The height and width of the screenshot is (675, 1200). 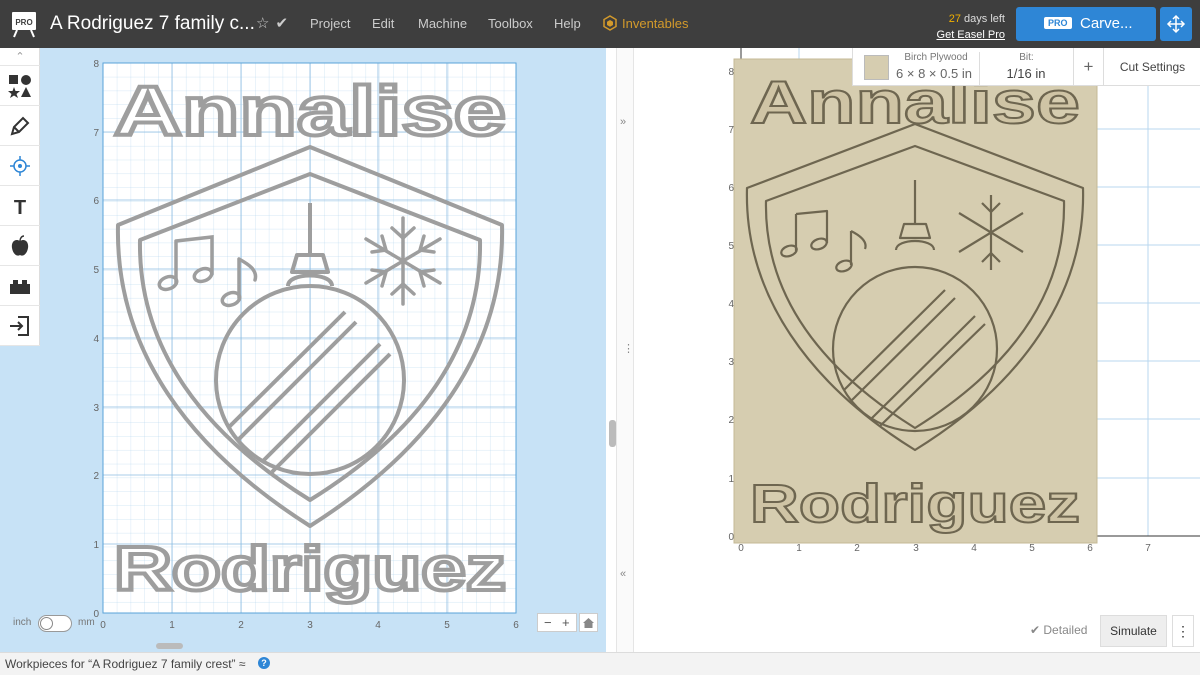 What do you see at coordinates (567, 23) in the screenshot?
I see `menu-help: Help` at bounding box center [567, 23].